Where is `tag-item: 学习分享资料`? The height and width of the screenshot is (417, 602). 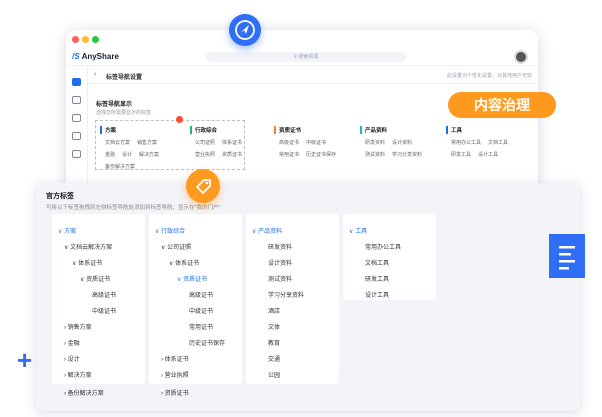 tag-item: 学习分享资料 is located at coordinates (407, 155).